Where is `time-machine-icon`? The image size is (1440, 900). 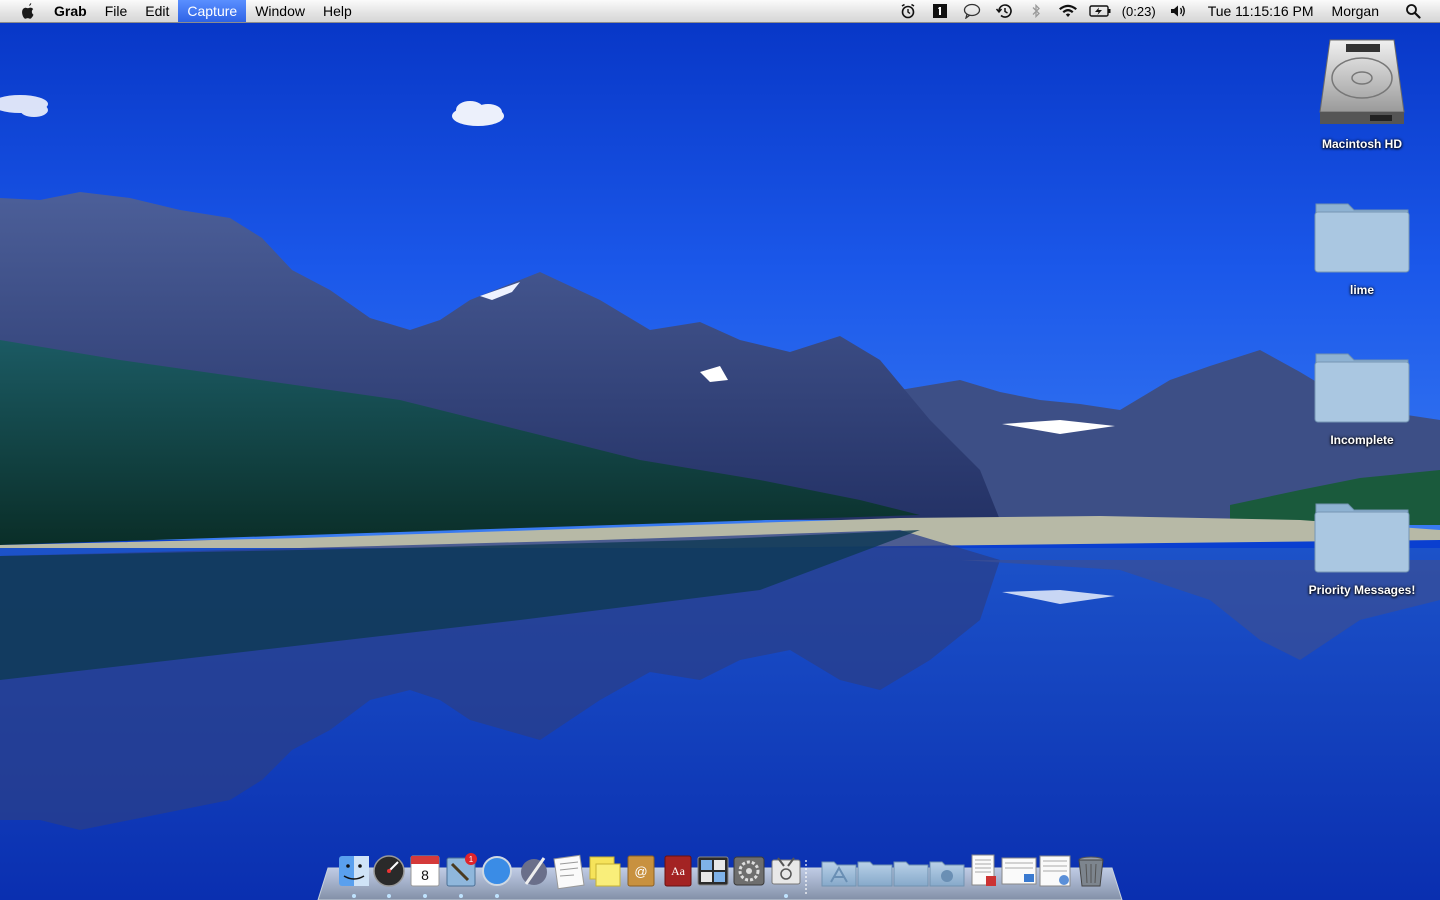 time-machine-icon is located at coordinates (1004, 11).